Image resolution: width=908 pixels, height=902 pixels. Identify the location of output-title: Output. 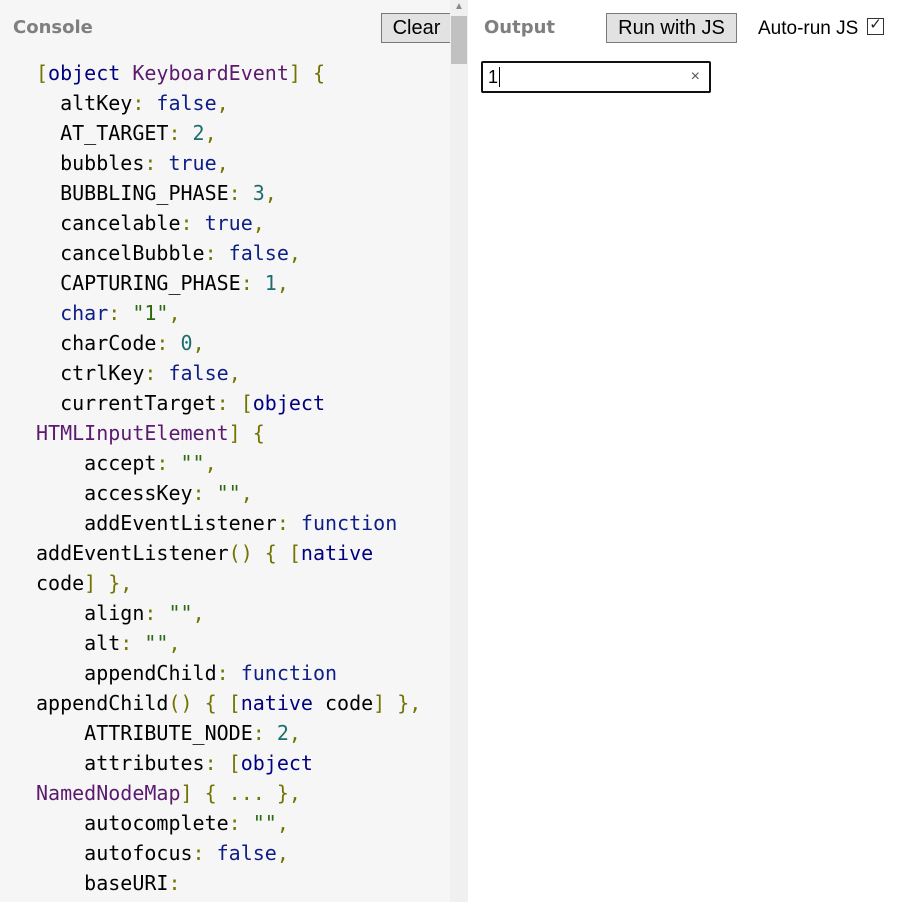
(520, 27).